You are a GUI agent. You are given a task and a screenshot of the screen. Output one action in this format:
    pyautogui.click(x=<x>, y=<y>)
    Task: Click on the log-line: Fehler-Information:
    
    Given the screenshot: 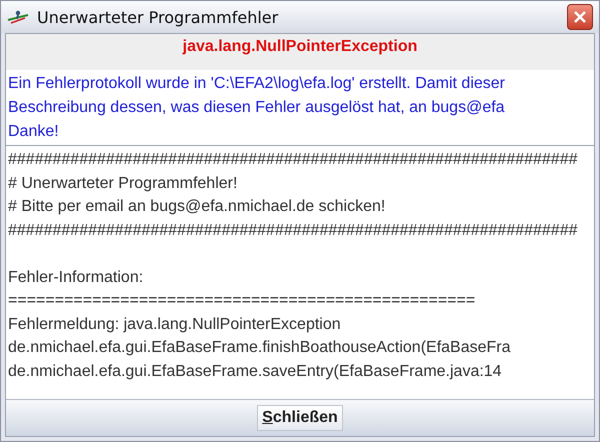 What is the action you would take?
    pyautogui.click(x=76, y=278)
    